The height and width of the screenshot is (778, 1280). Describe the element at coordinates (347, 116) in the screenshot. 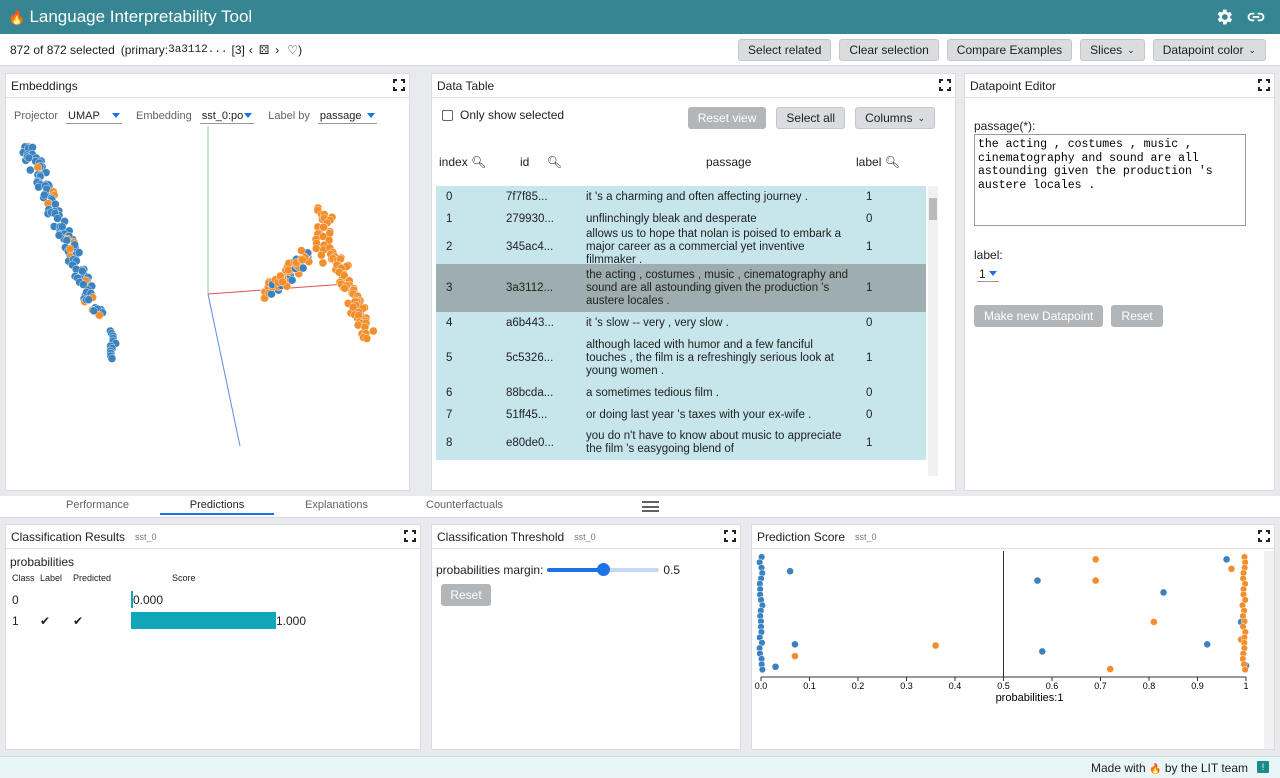

I see `label-by-select: passage` at that location.